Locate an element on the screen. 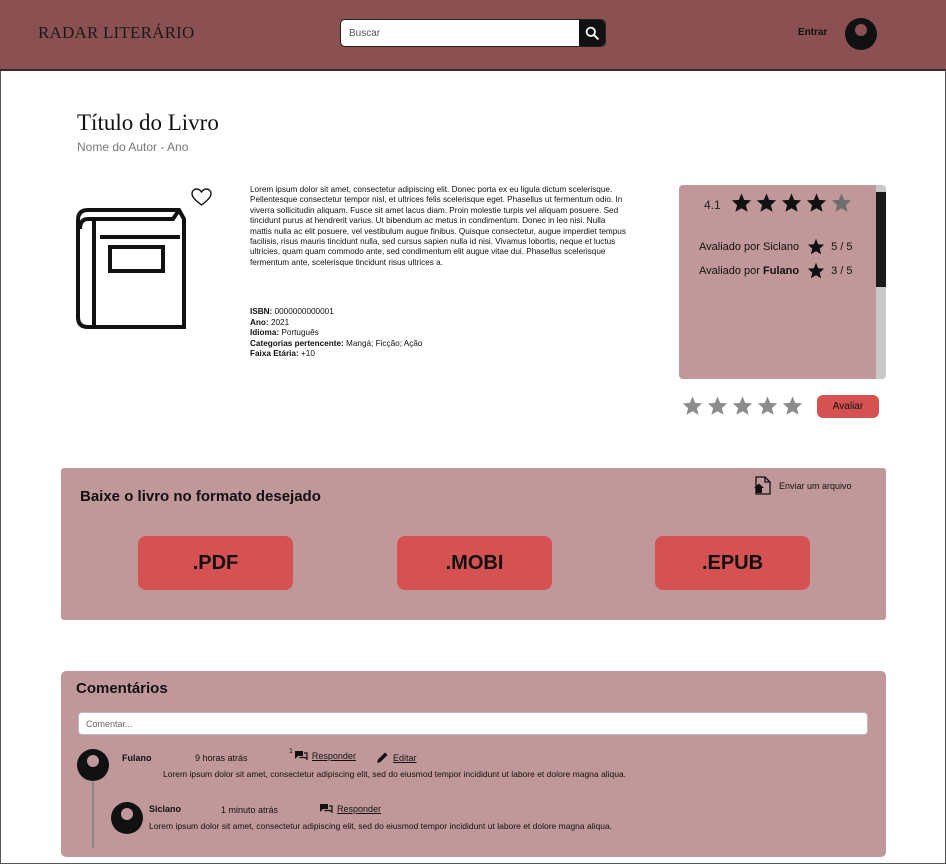 The height and width of the screenshot is (864, 946). age-value: +10 is located at coordinates (307, 353).